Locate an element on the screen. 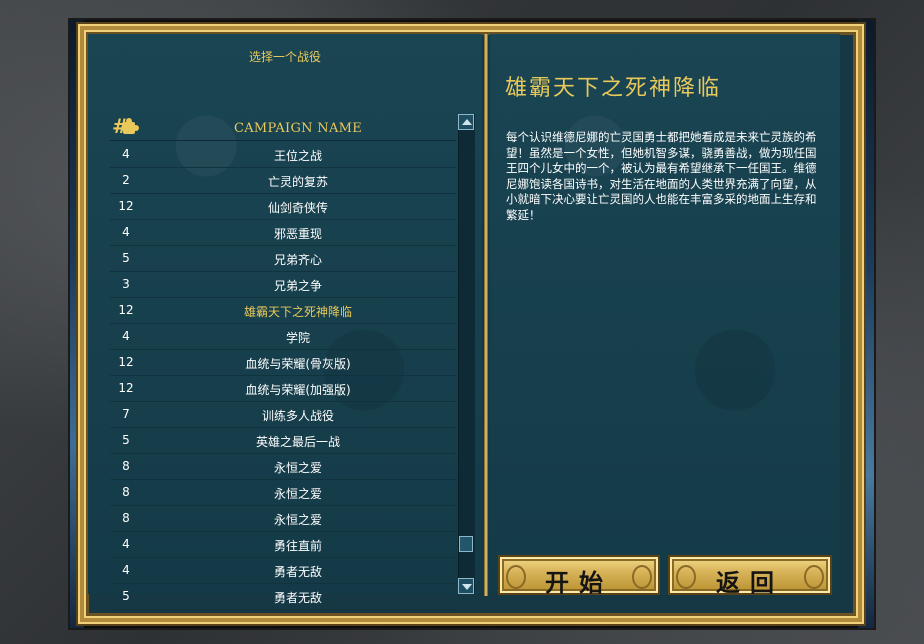  campaign-name-header: CAMPAIGN NAME is located at coordinates (298, 128).